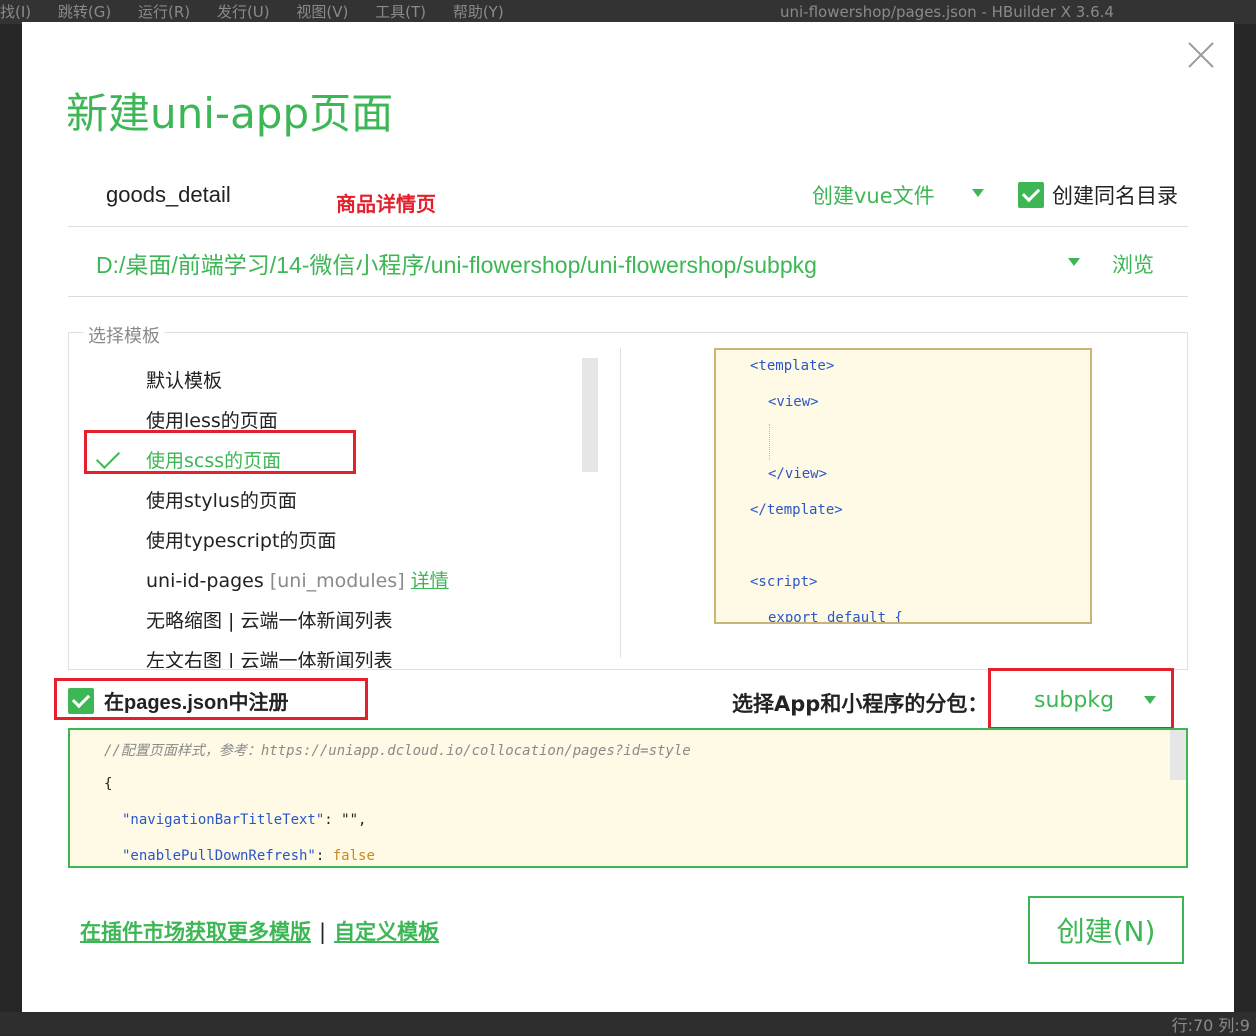 The width and height of the screenshot is (1256, 1036). What do you see at coordinates (221, 499) in the screenshot?
I see `template-item-stylus: 使用stylus的页面` at bounding box center [221, 499].